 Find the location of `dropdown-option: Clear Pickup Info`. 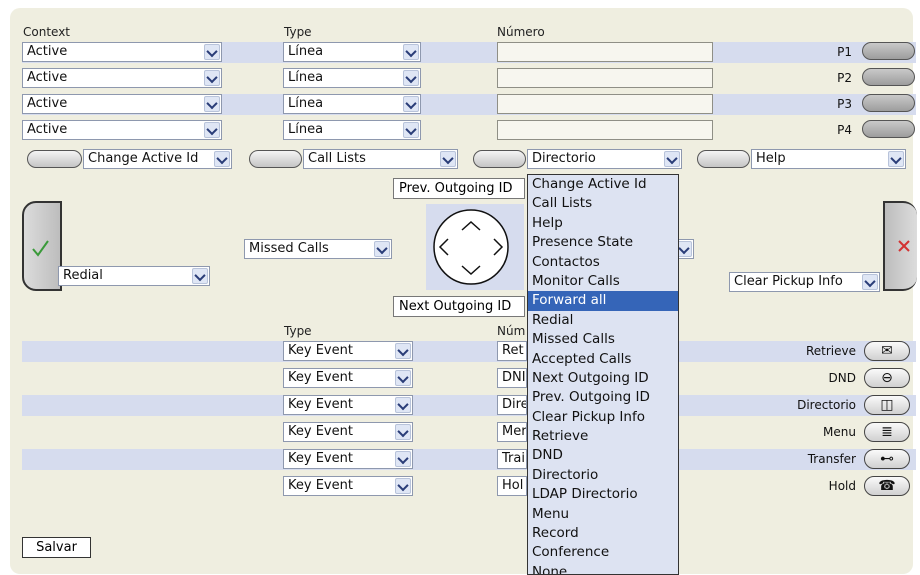

dropdown-option: Clear Pickup Info is located at coordinates (603, 417).